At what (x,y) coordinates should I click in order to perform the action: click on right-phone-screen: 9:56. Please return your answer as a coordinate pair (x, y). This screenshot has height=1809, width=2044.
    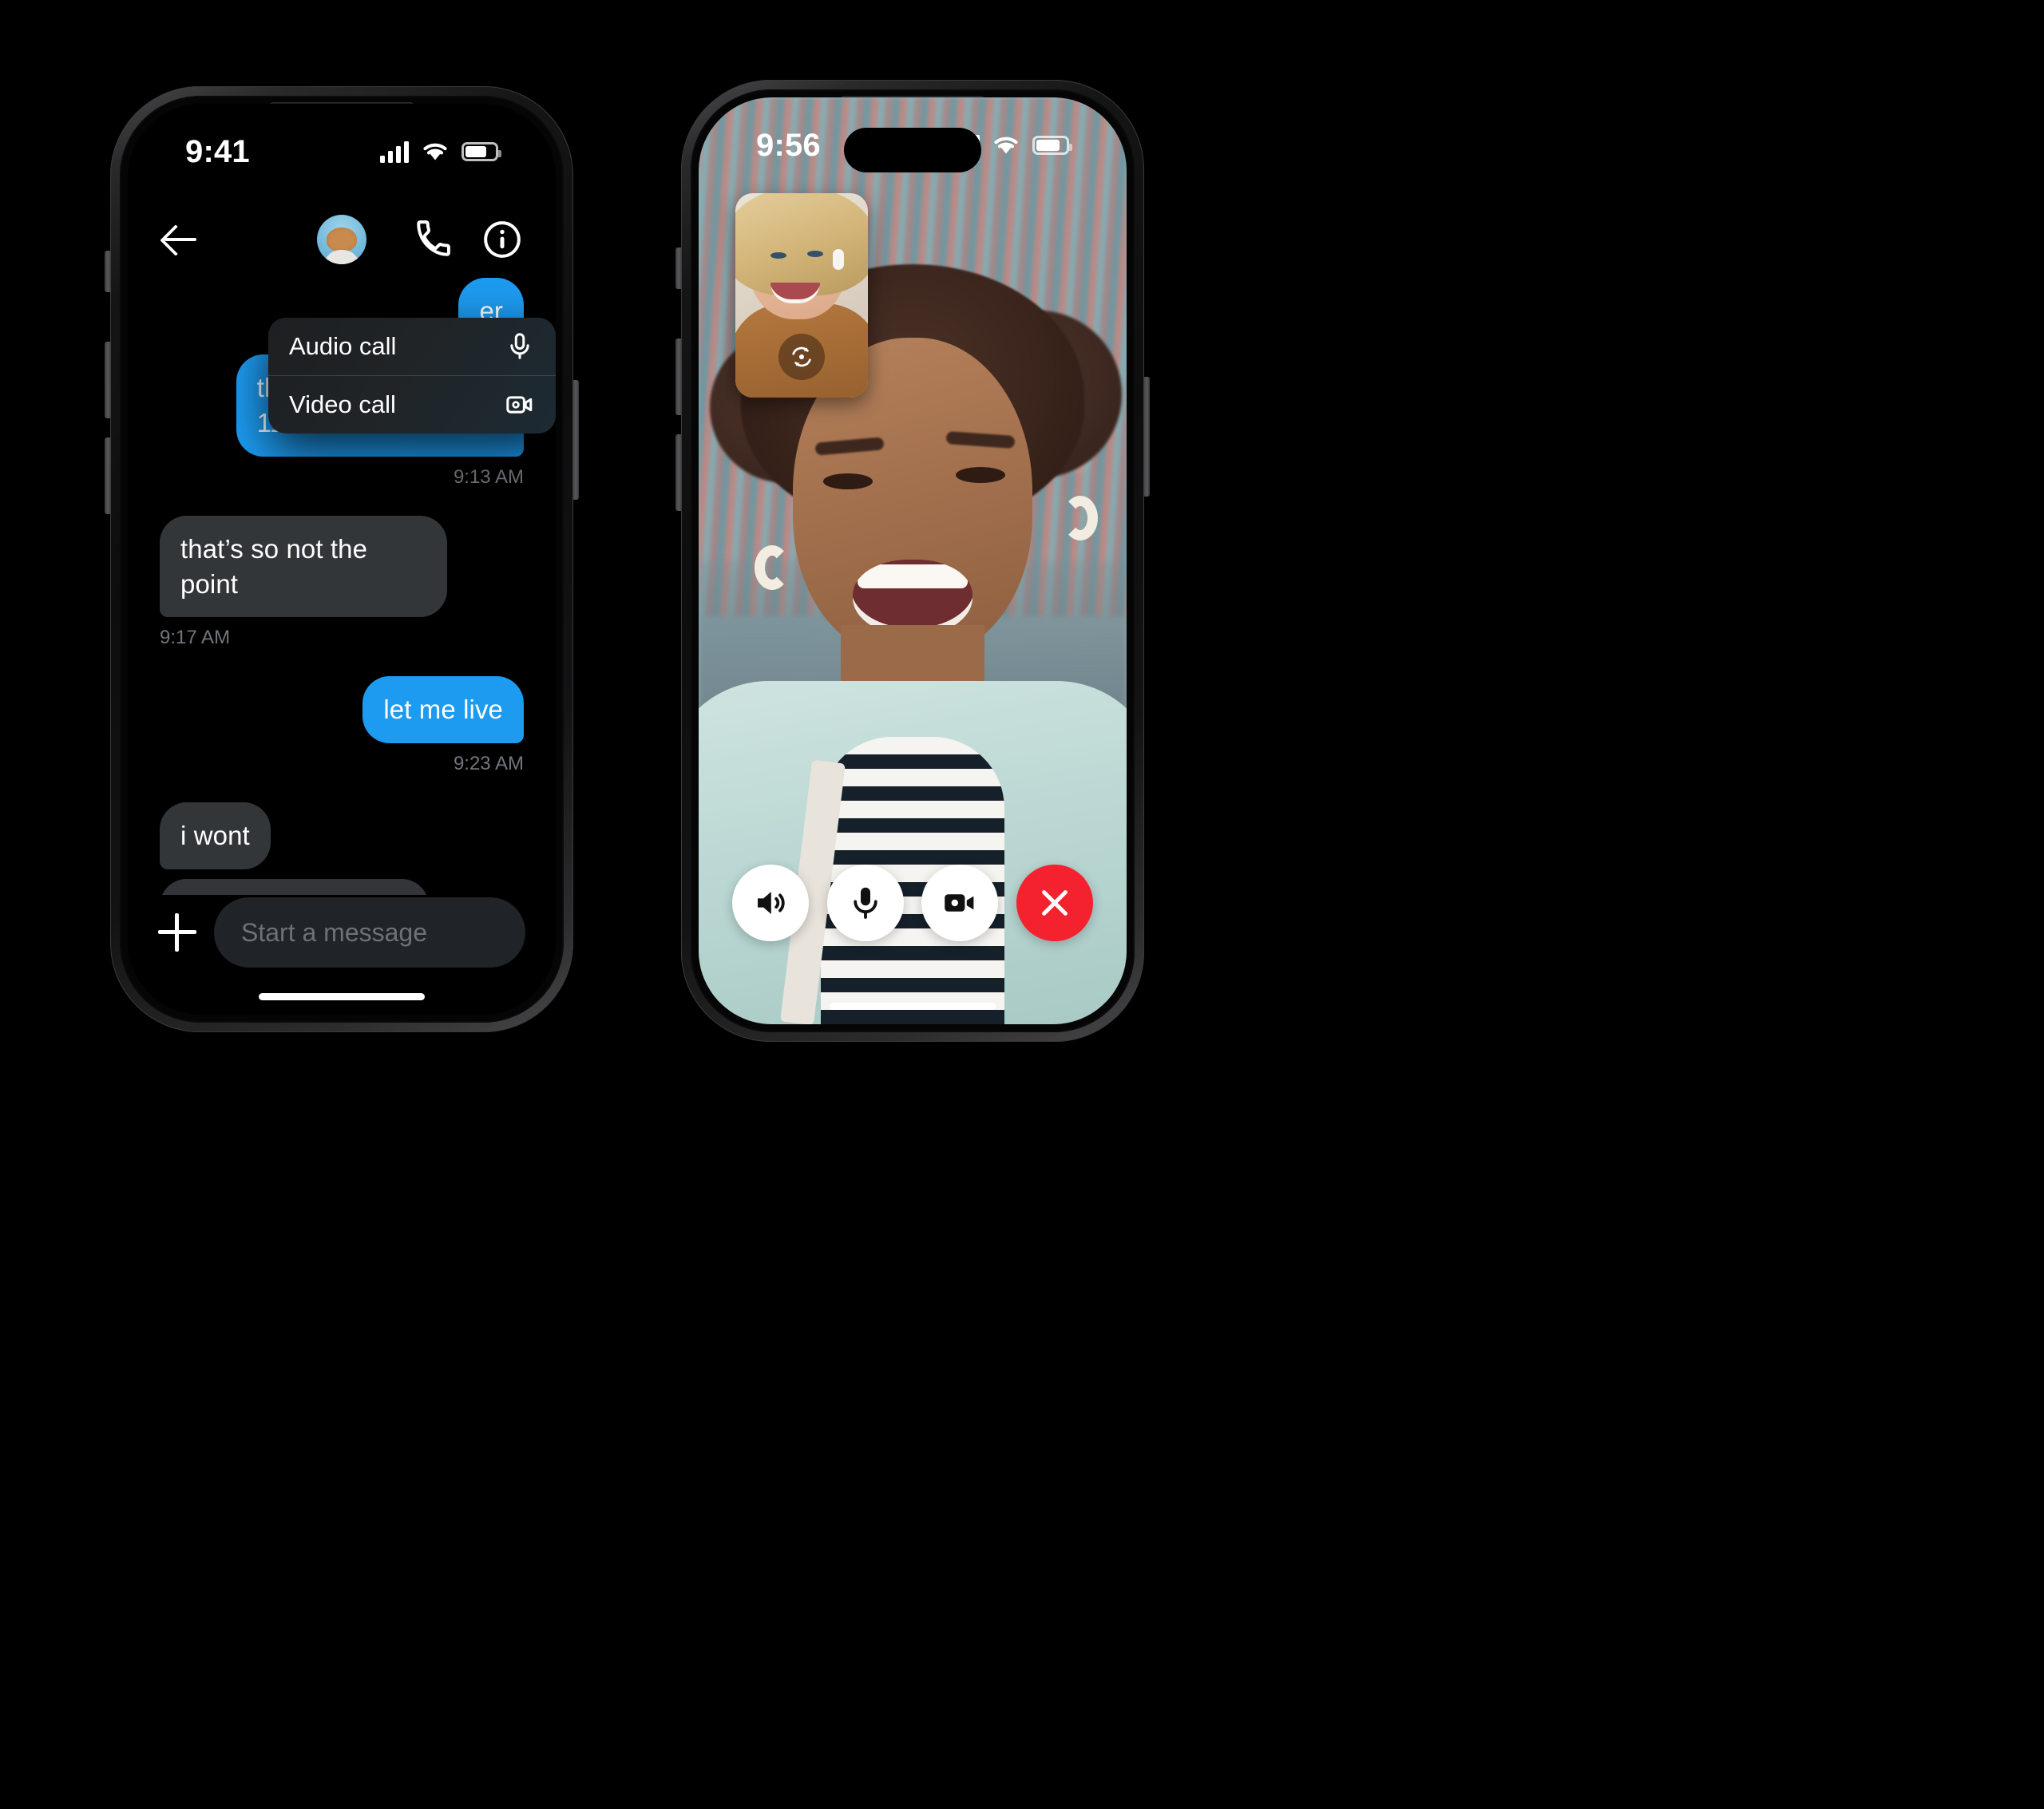
    Looking at the image, I should click on (913, 560).